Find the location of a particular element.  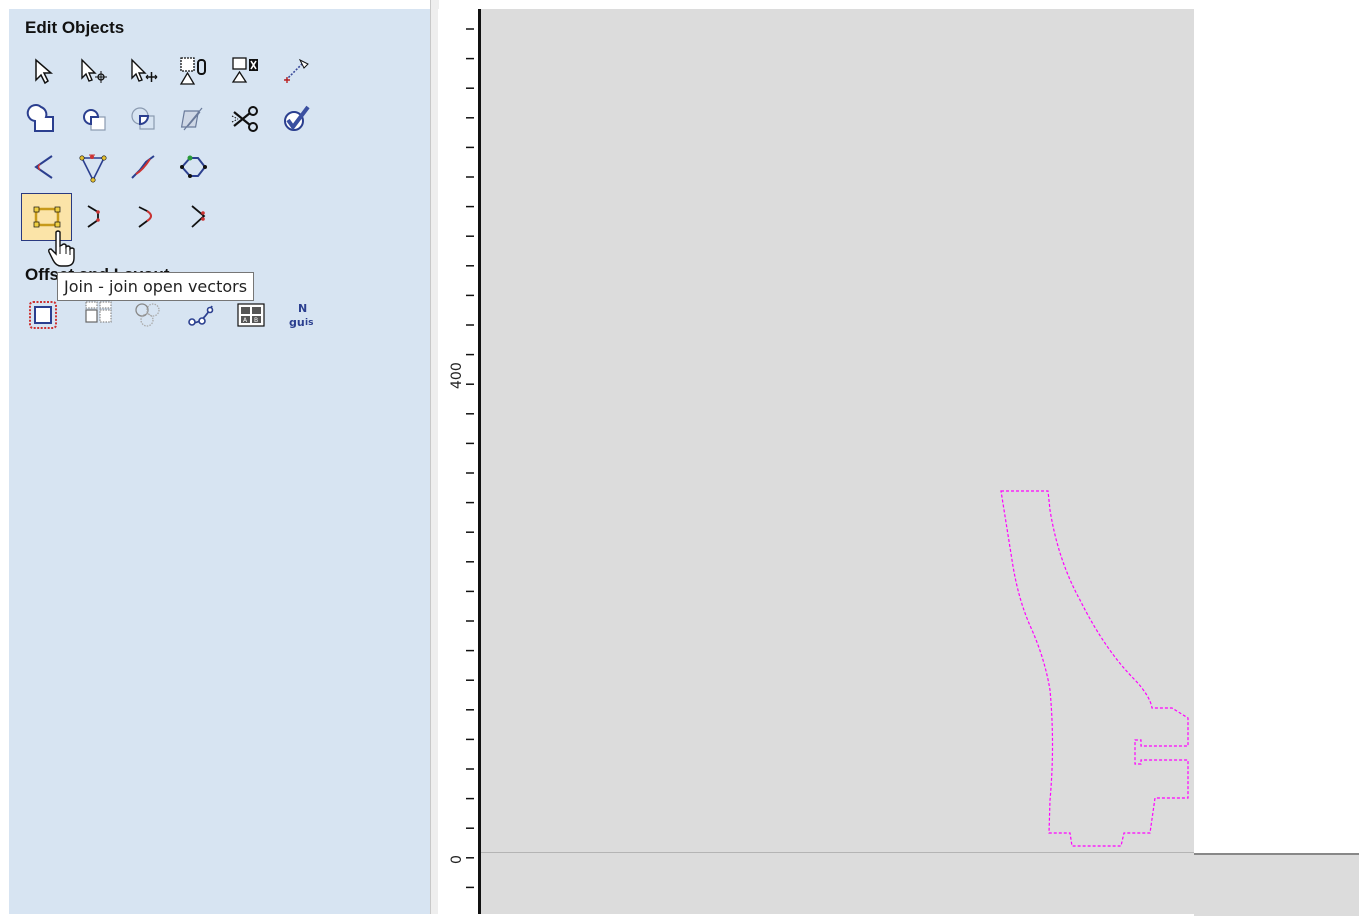

vector-overlay is located at coordinates (1094, 668).